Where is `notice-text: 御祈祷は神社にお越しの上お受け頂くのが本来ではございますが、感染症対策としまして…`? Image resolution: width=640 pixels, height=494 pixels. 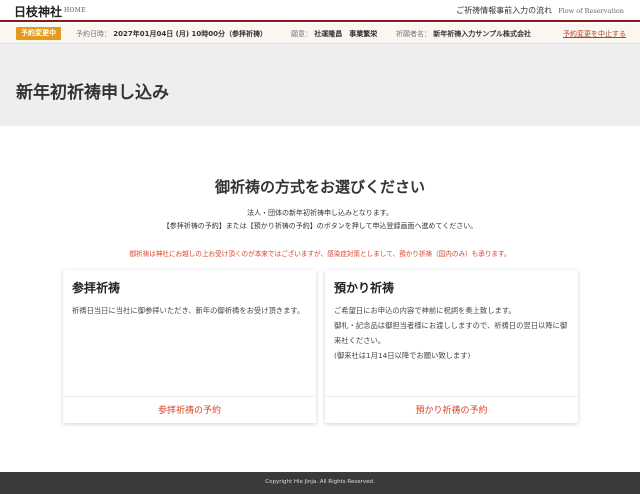
notice-text: 御祈祷は神社にお越しの上お受け頂くのが本来ではございますが、感染症対策としまして… is located at coordinates (320, 254).